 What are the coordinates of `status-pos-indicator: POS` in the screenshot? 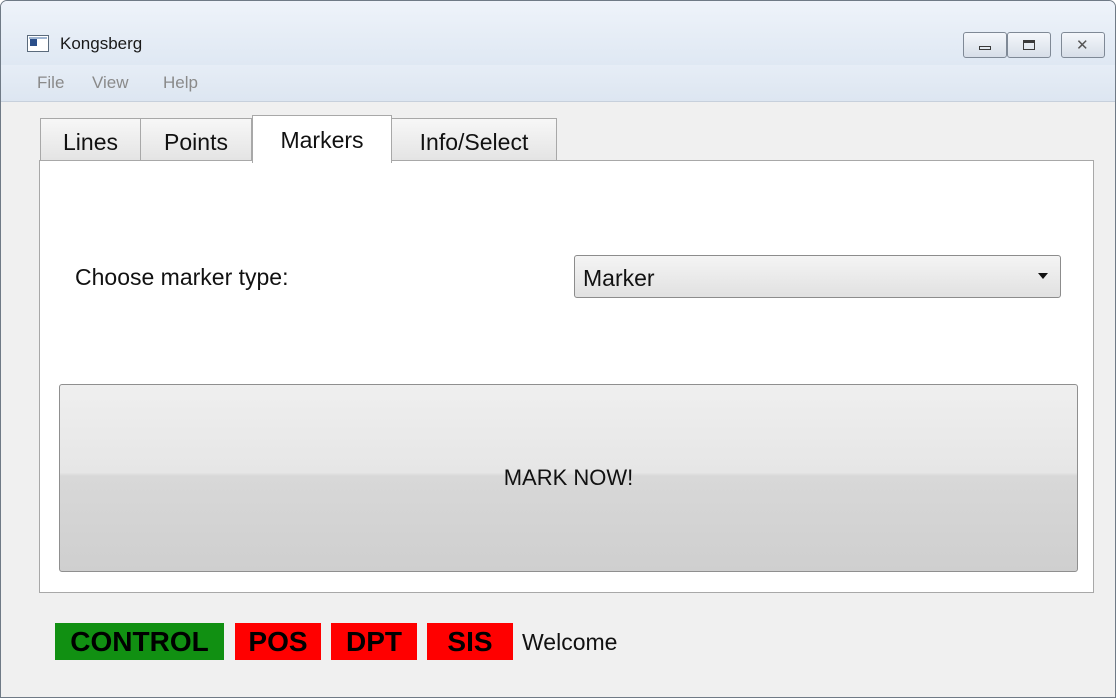 It's located at (278, 641).